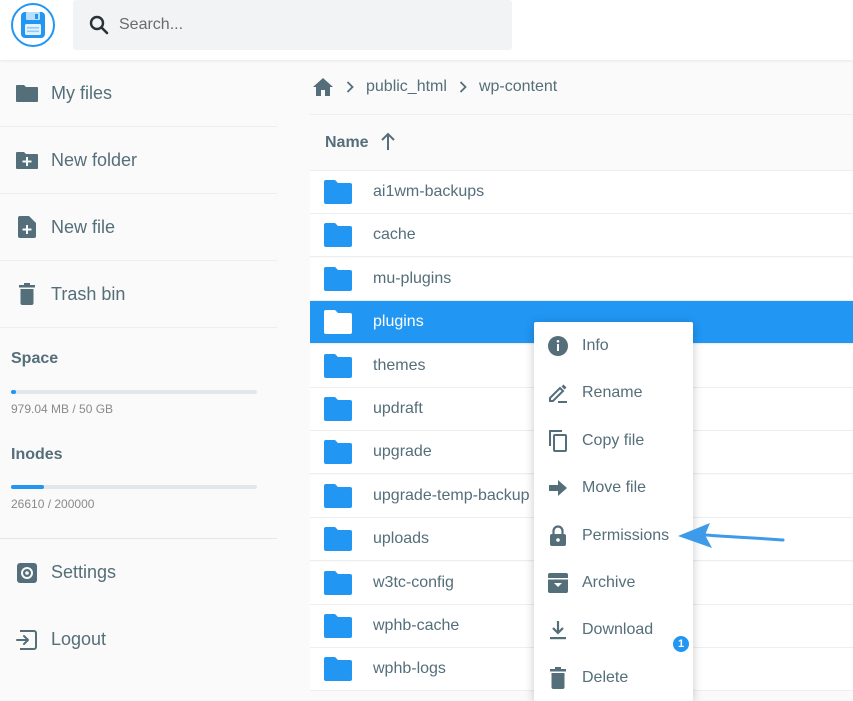  Describe the element at coordinates (35, 358) in the screenshot. I see `space-title: Space` at that location.